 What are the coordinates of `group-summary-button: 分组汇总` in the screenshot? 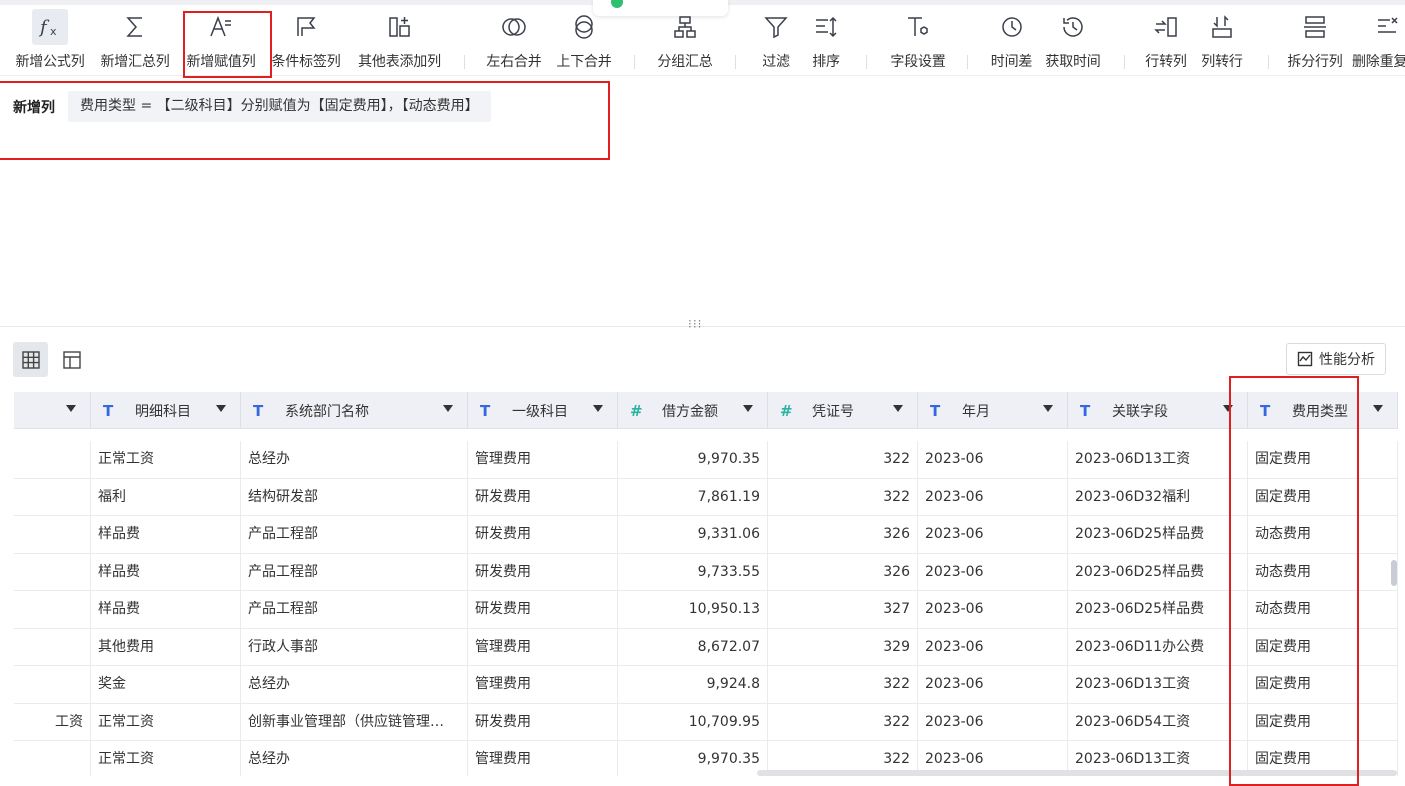 It's located at (685, 40).